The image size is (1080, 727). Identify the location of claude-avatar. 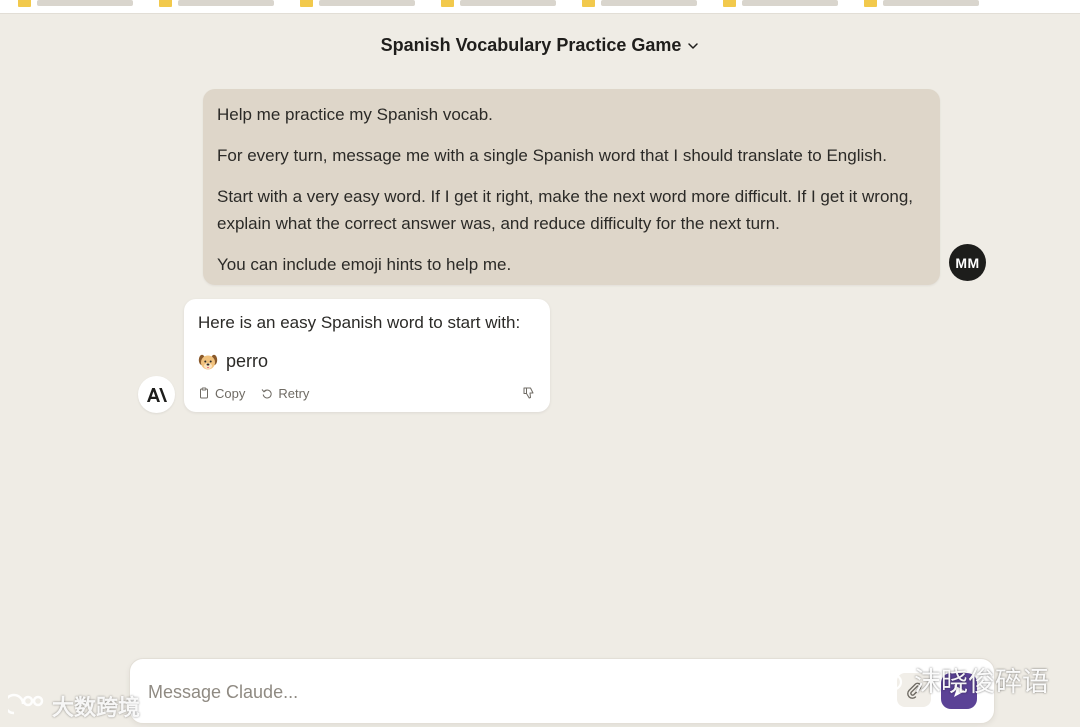
(156, 394).